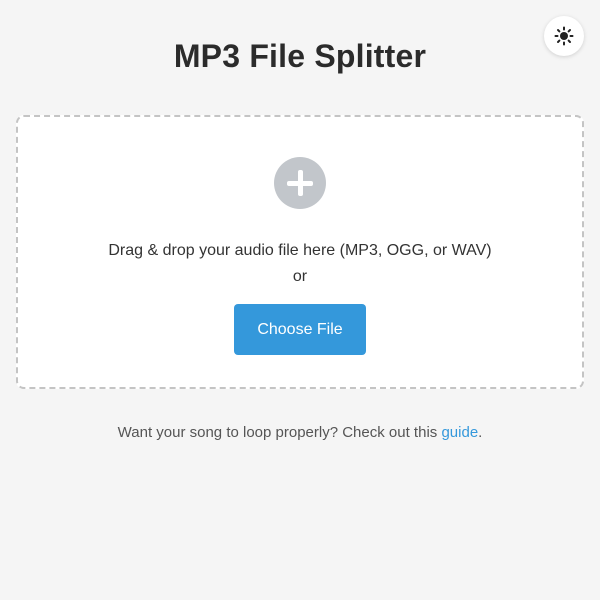 This screenshot has width=600, height=600. I want to click on choose-file-button: Choose File, so click(300, 329).